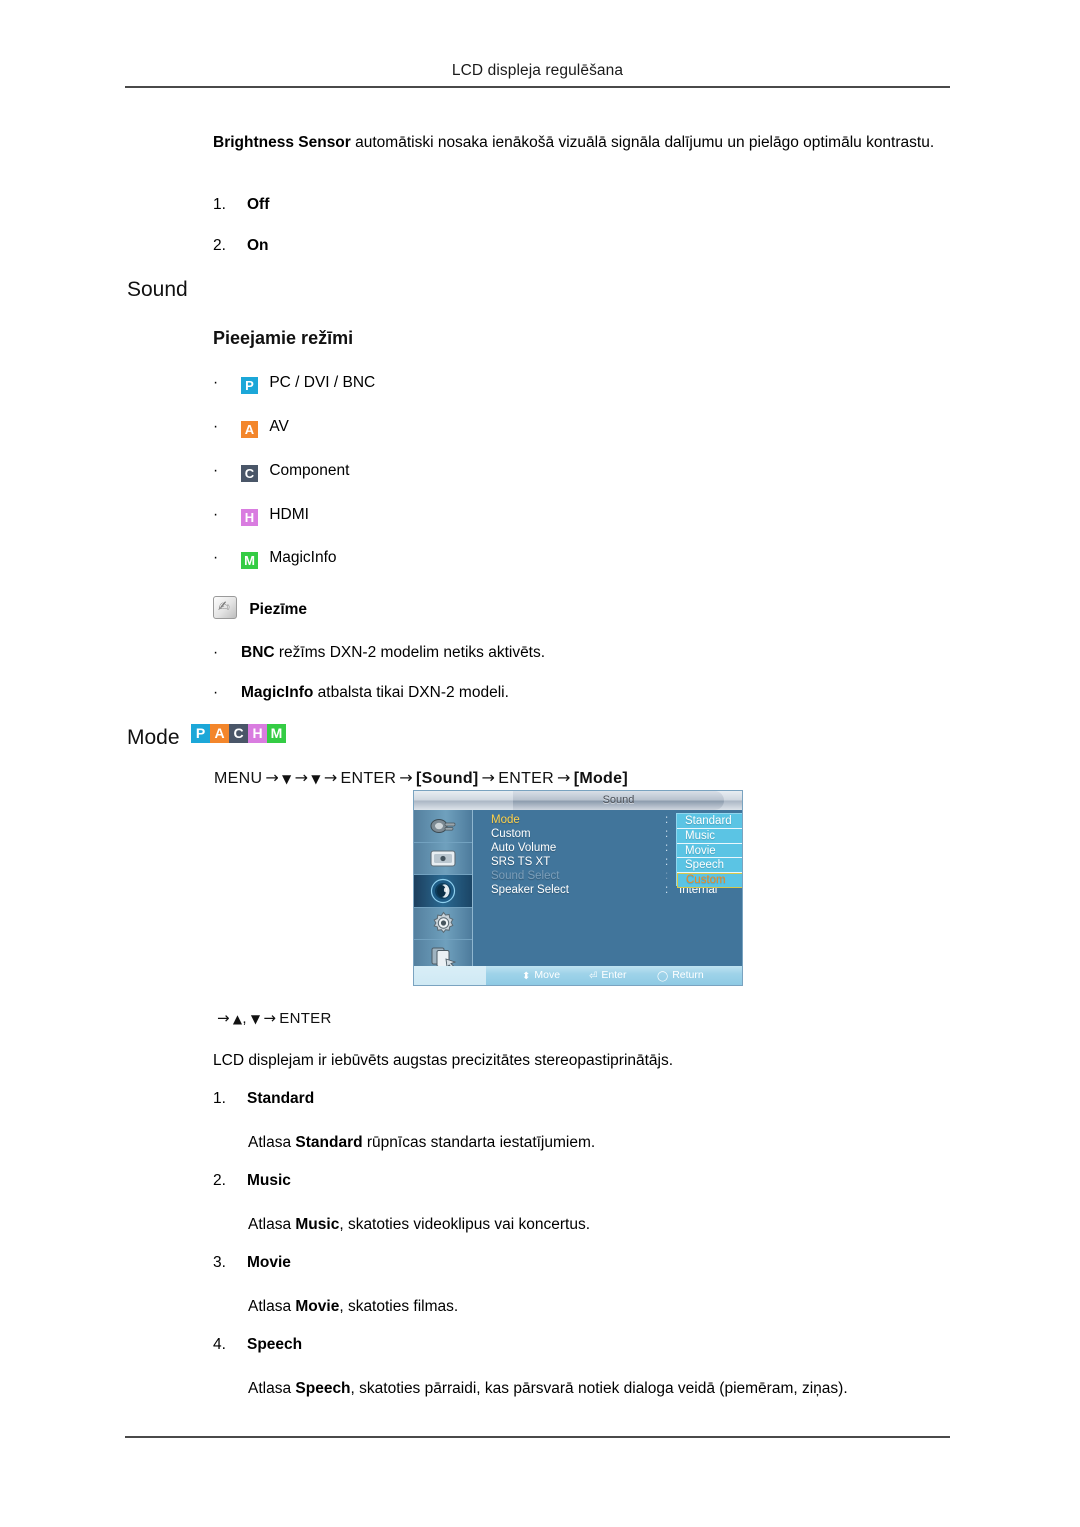 This screenshot has width=1080, height=1527. Describe the element at coordinates (537, 87) in the screenshot. I see `header-divider` at that location.